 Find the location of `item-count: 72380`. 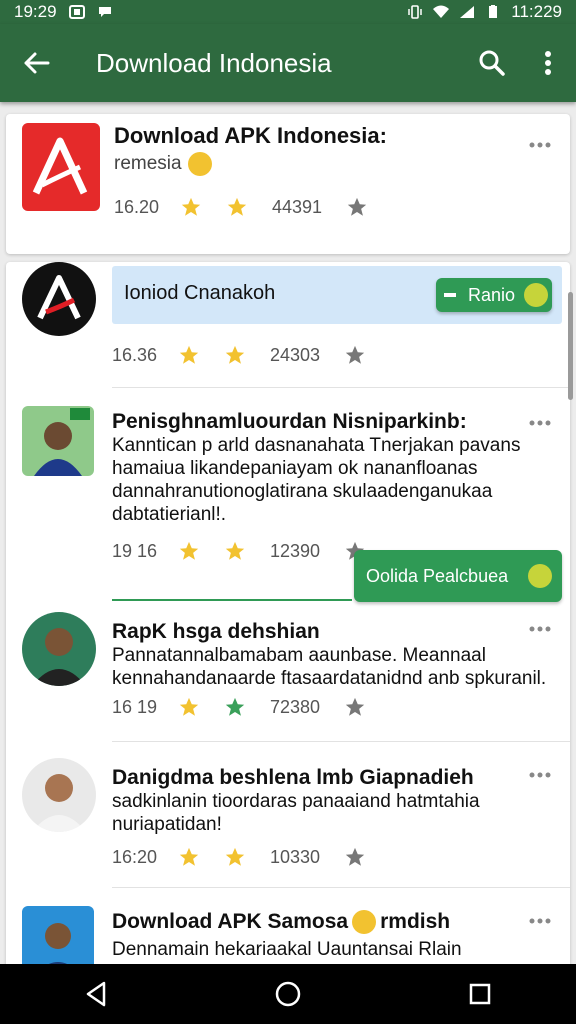

item-count: 72380 is located at coordinates (295, 706).